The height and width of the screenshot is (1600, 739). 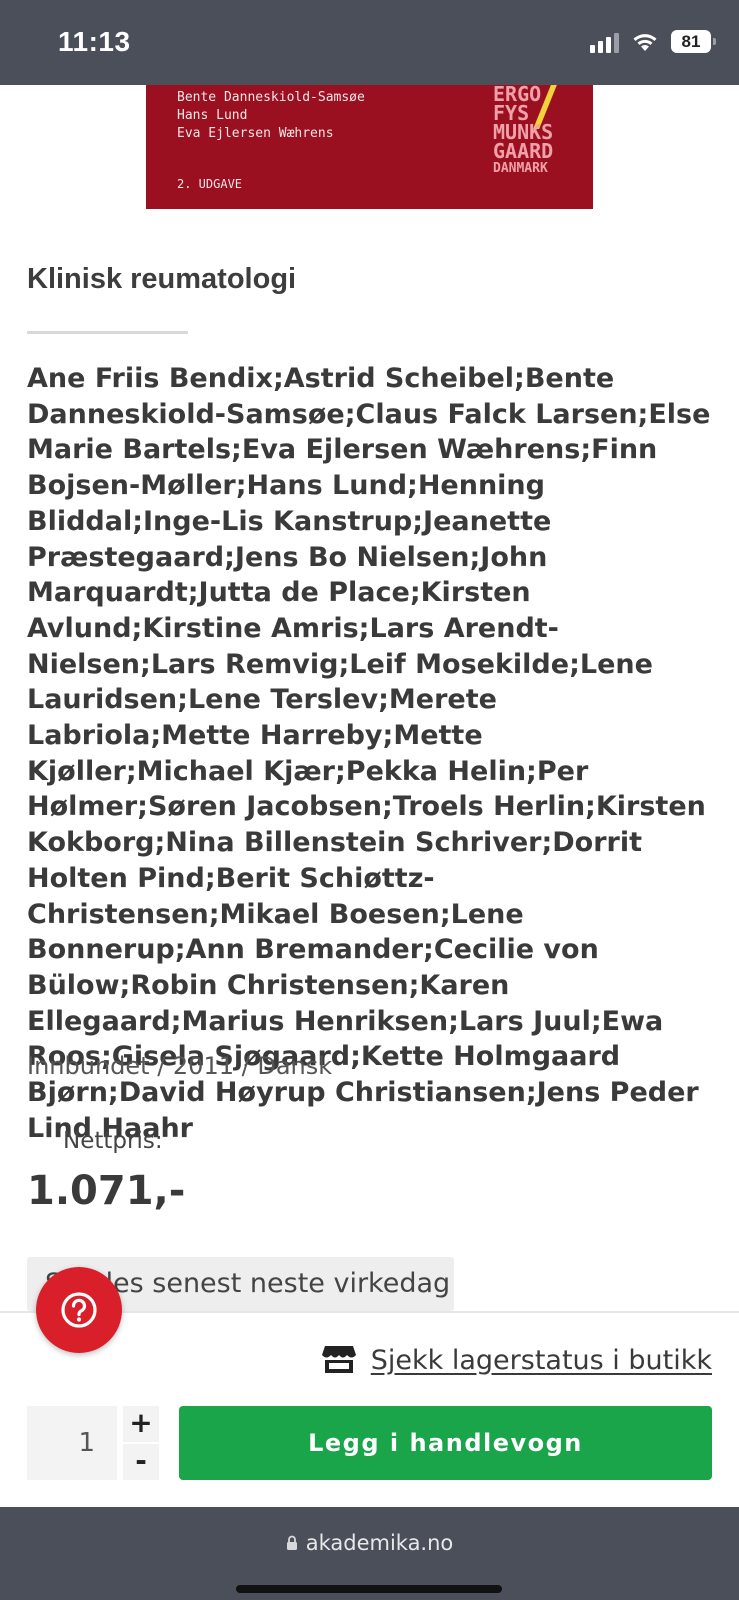 I want to click on cellular-signal-icon, so click(x=604, y=42).